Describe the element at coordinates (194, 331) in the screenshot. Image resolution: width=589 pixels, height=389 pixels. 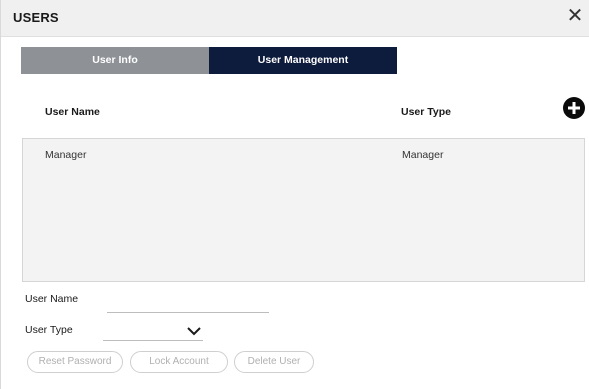
I see `chevron-down-icon` at that location.